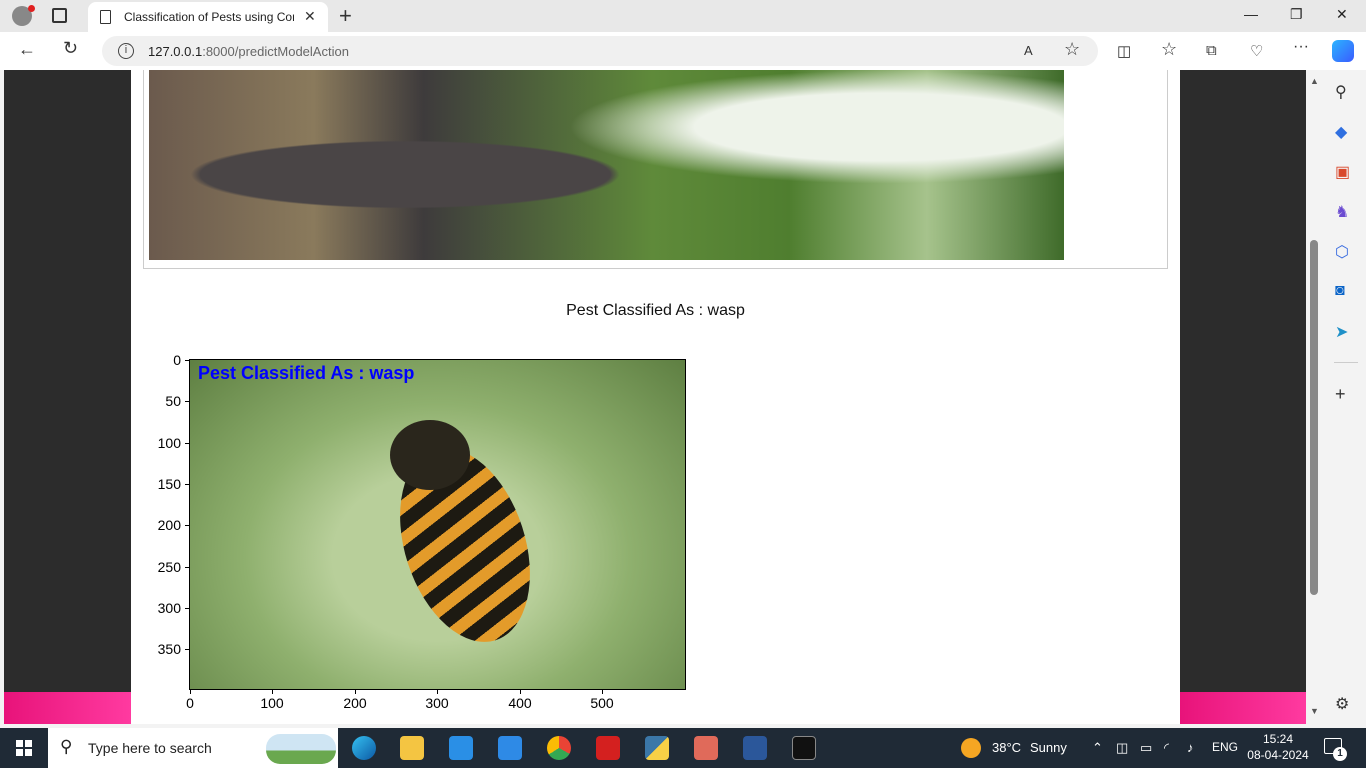 The height and width of the screenshot is (768, 1366). Describe the element at coordinates (1342, 252) in the screenshot. I see `microsoft365-icon: ⬡` at that location.